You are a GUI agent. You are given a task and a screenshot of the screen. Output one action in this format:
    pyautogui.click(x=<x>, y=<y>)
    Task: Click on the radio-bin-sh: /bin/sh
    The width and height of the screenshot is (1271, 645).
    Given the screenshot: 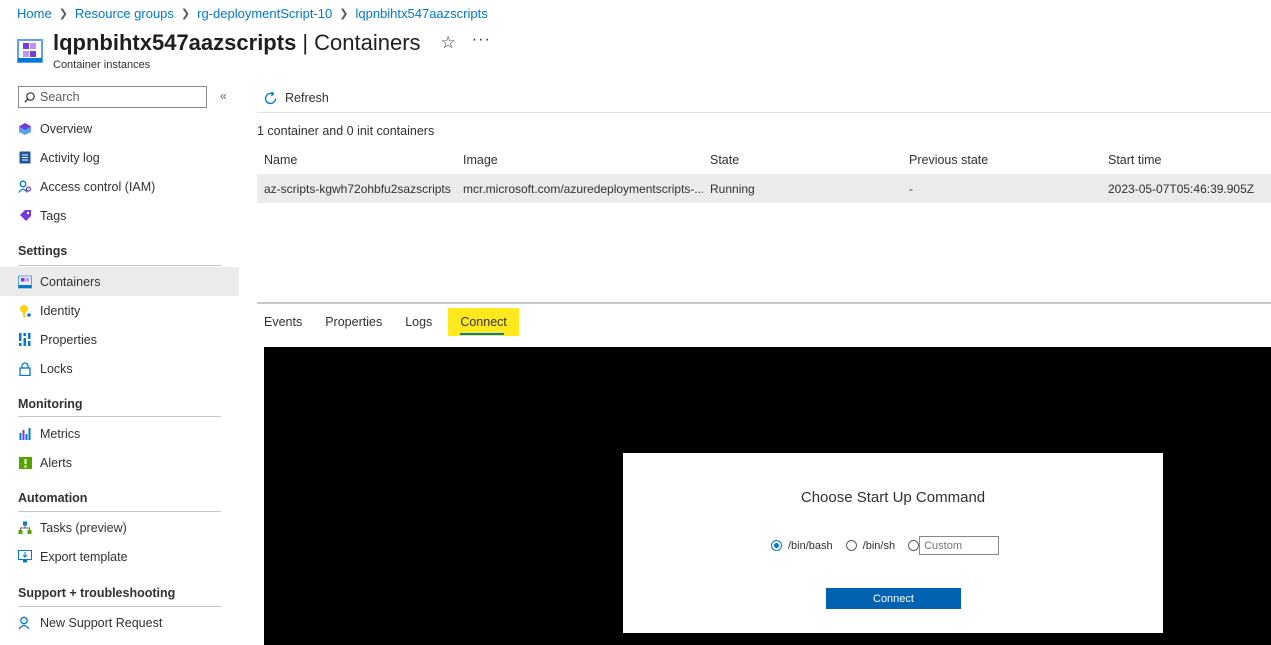 What is the action you would take?
    pyautogui.click(x=870, y=545)
    